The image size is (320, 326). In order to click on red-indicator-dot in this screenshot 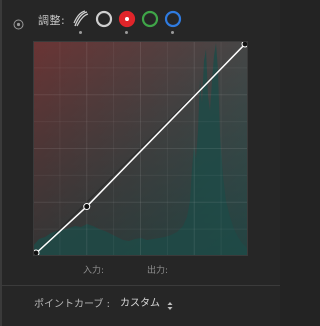, I will do `click(126, 32)`.